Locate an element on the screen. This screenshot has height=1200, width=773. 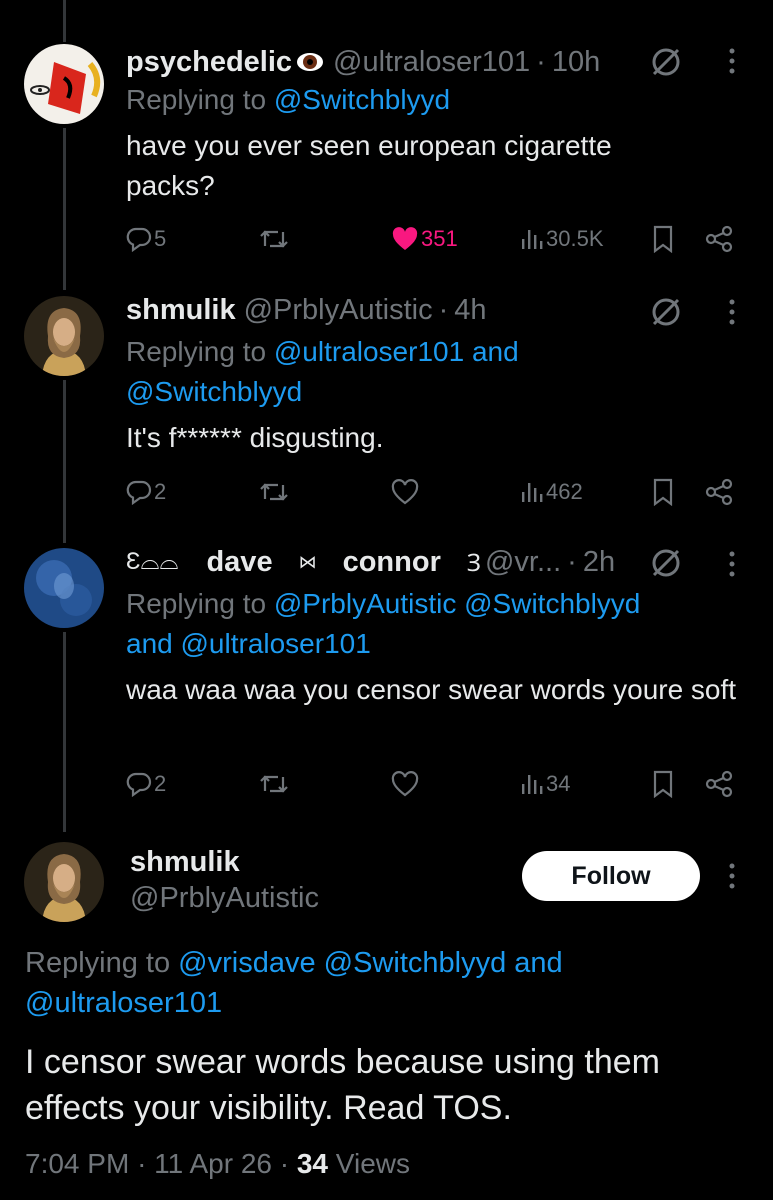
tweet-time: 7:04 PM is located at coordinates (77, 1163).